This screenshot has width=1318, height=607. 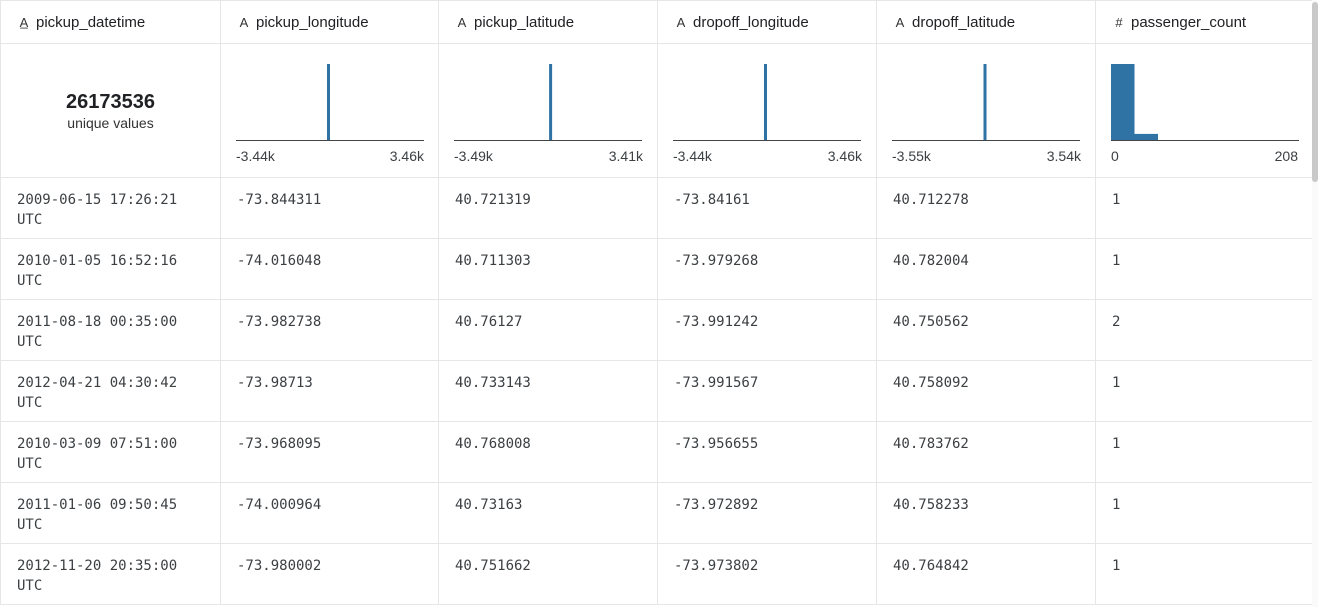 I want to click on cell-pickup-longitude: -73.968095, so click(x=329, y=452).